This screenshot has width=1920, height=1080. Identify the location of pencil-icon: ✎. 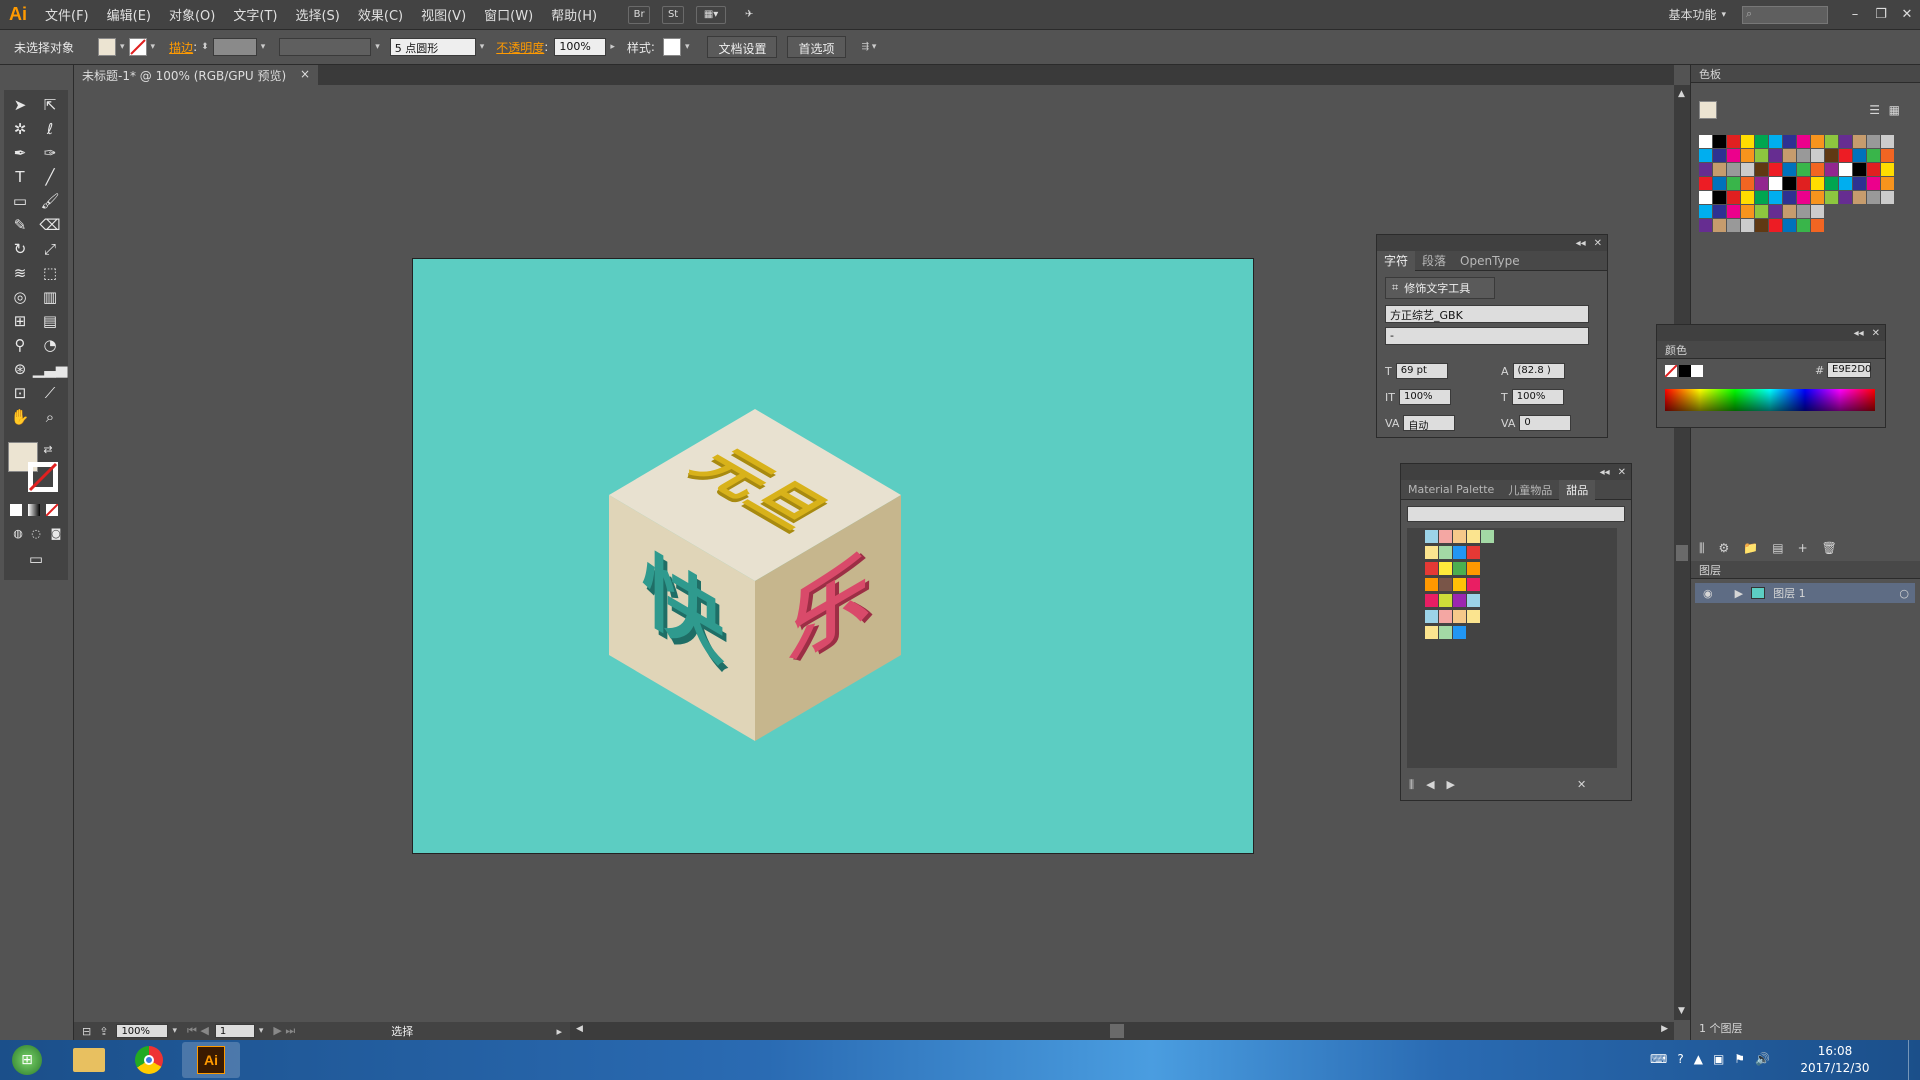
(20, 225).